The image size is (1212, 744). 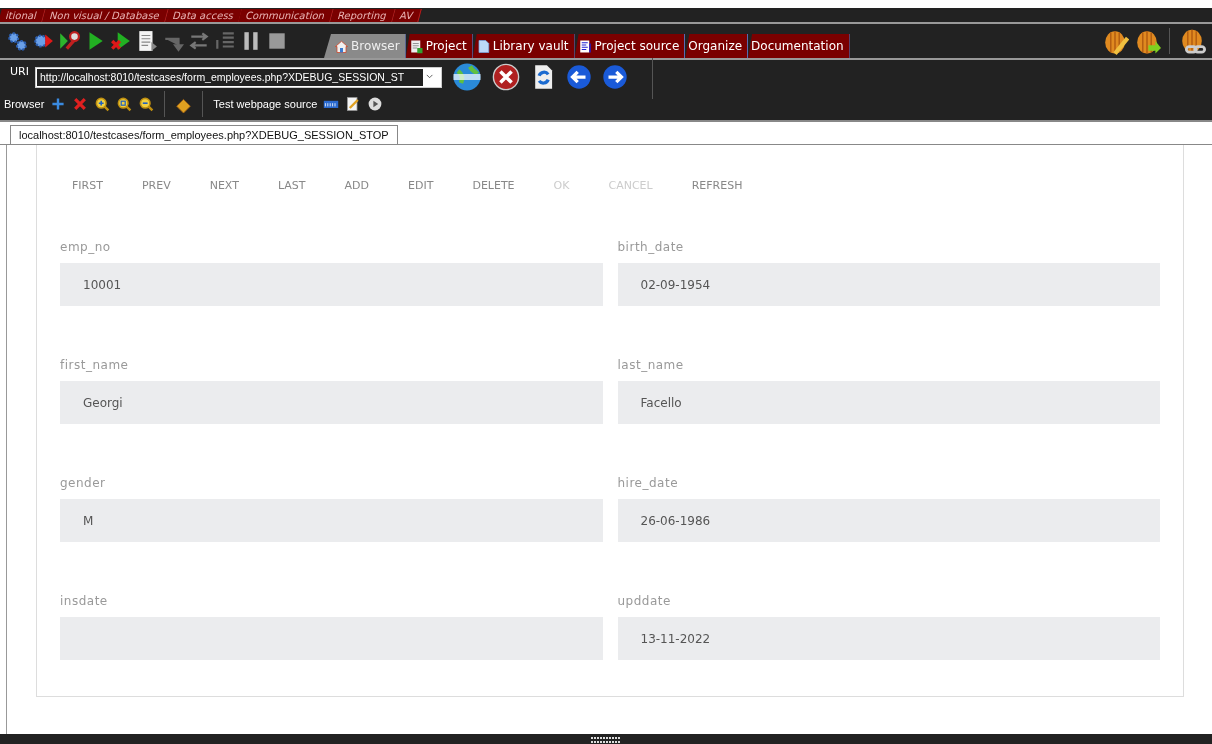 What do you see at coordinates (85, 247) in the screenshot?
I see `field-label: emp_no` at bounding box center [85, 247].